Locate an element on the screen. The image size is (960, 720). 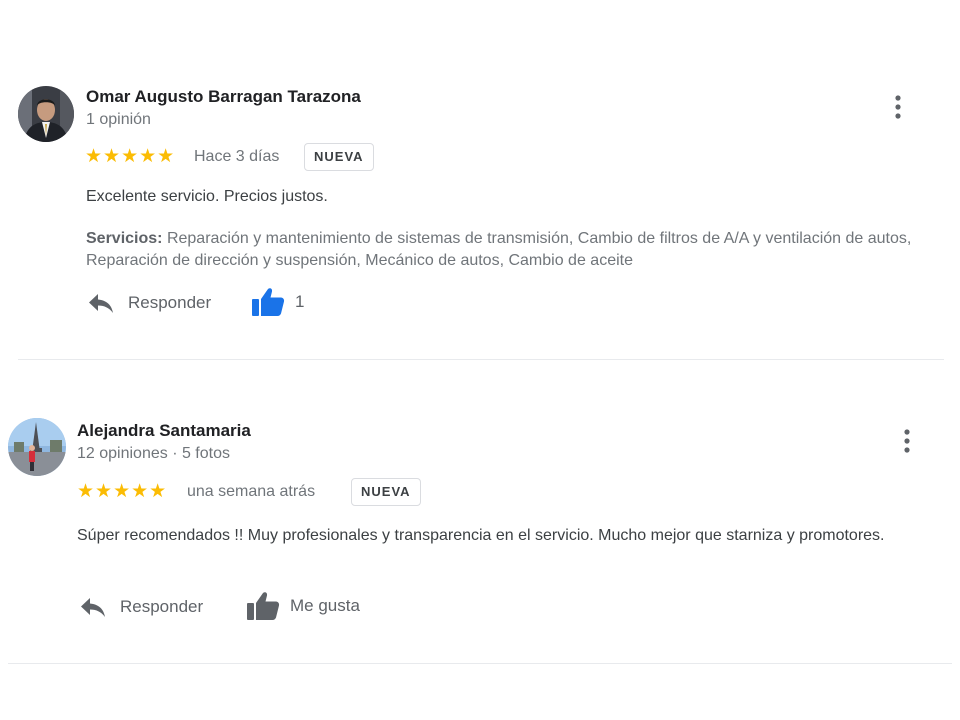
review-text: Excelente servicio. Precios justos. is located at coordinates (207, 196).